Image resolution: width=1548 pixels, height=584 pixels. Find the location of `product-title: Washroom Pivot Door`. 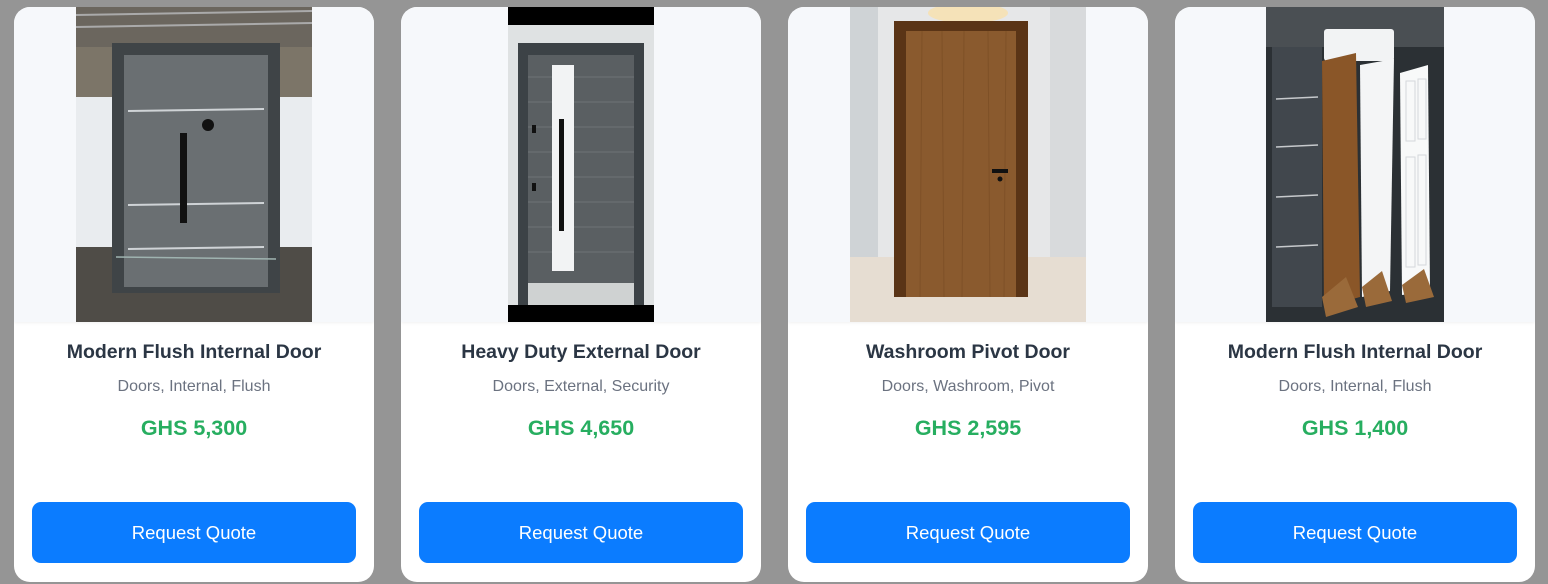

product-title: Washroom Pivot Door is located at coordinates (968, 352).